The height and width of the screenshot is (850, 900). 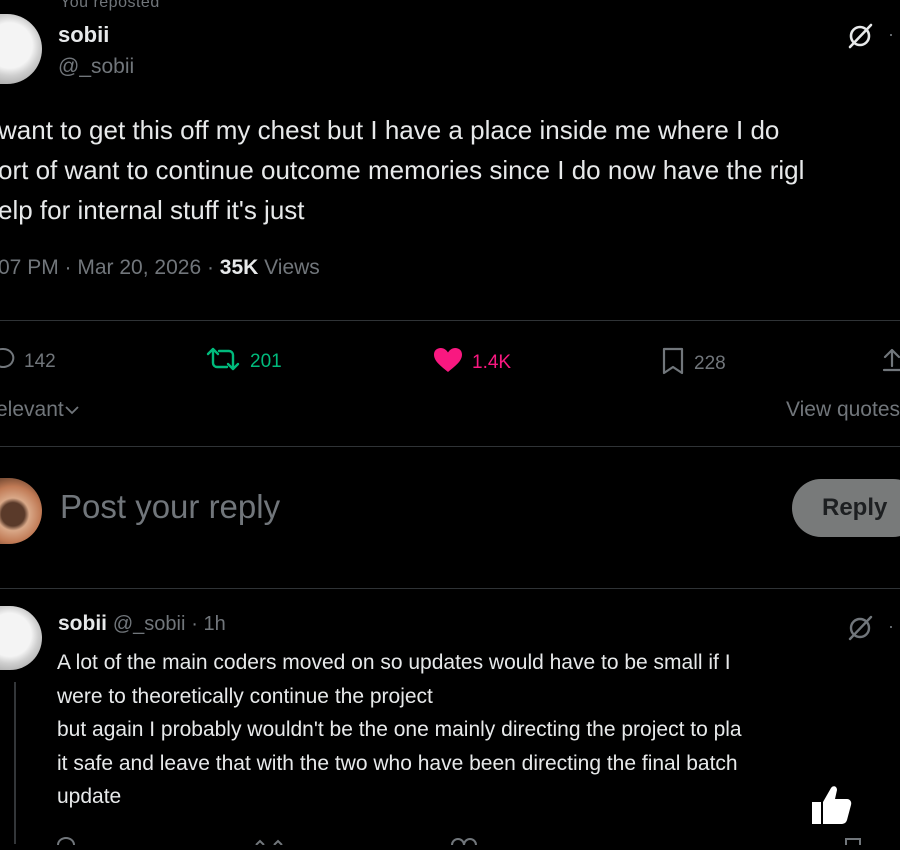 I want to click on heart-filled-icon, so click(x=448, y=363).